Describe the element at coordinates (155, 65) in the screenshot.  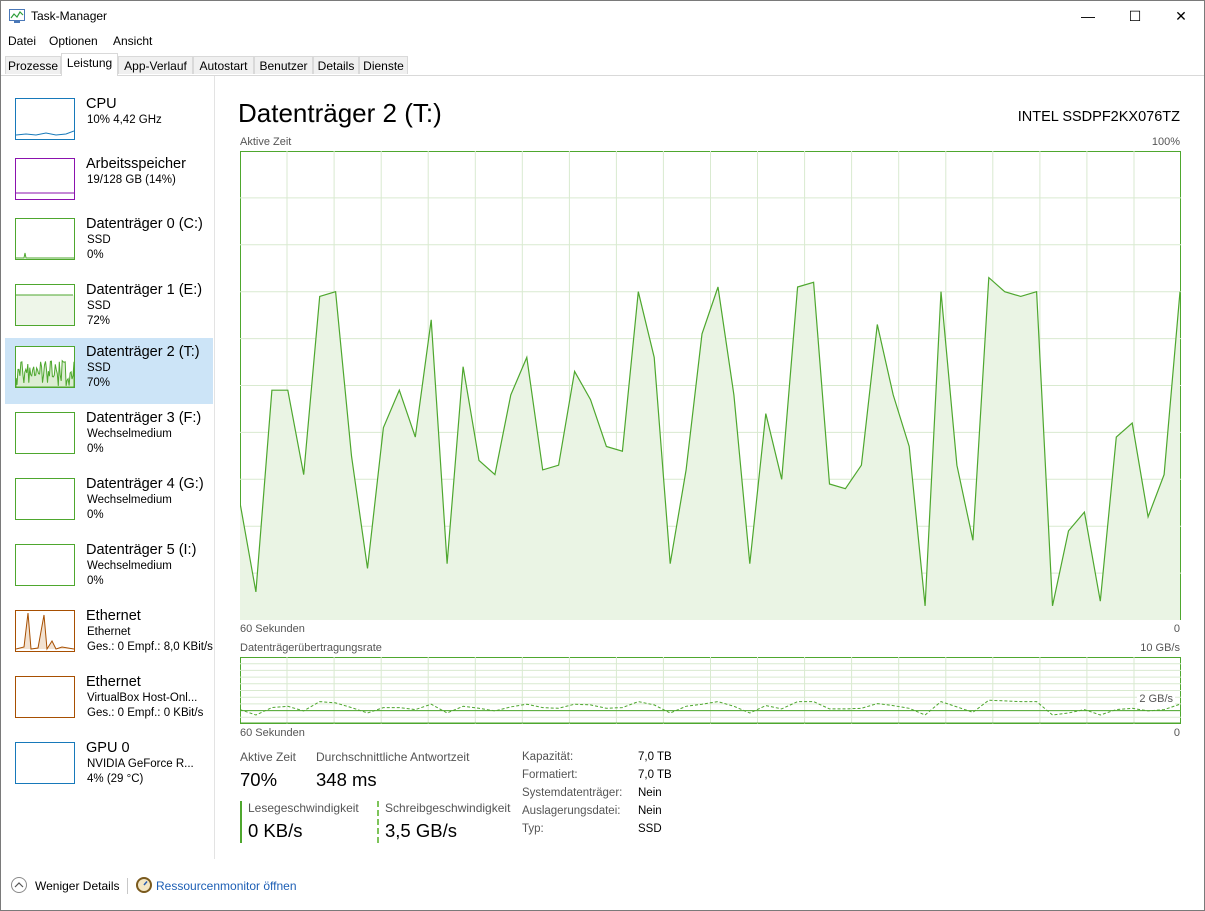
I see `tab-app-verlauf: App-Verlauf` at that location.